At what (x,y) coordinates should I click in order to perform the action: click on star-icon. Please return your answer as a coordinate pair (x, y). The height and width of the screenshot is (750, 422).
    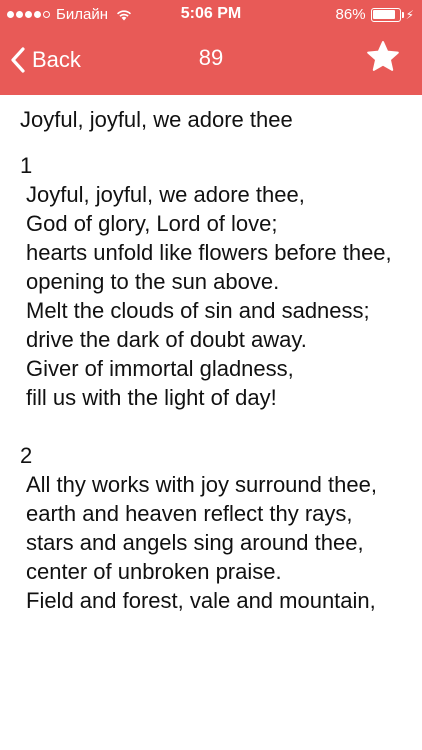
    Looking at the image, I should click on (383, 56).